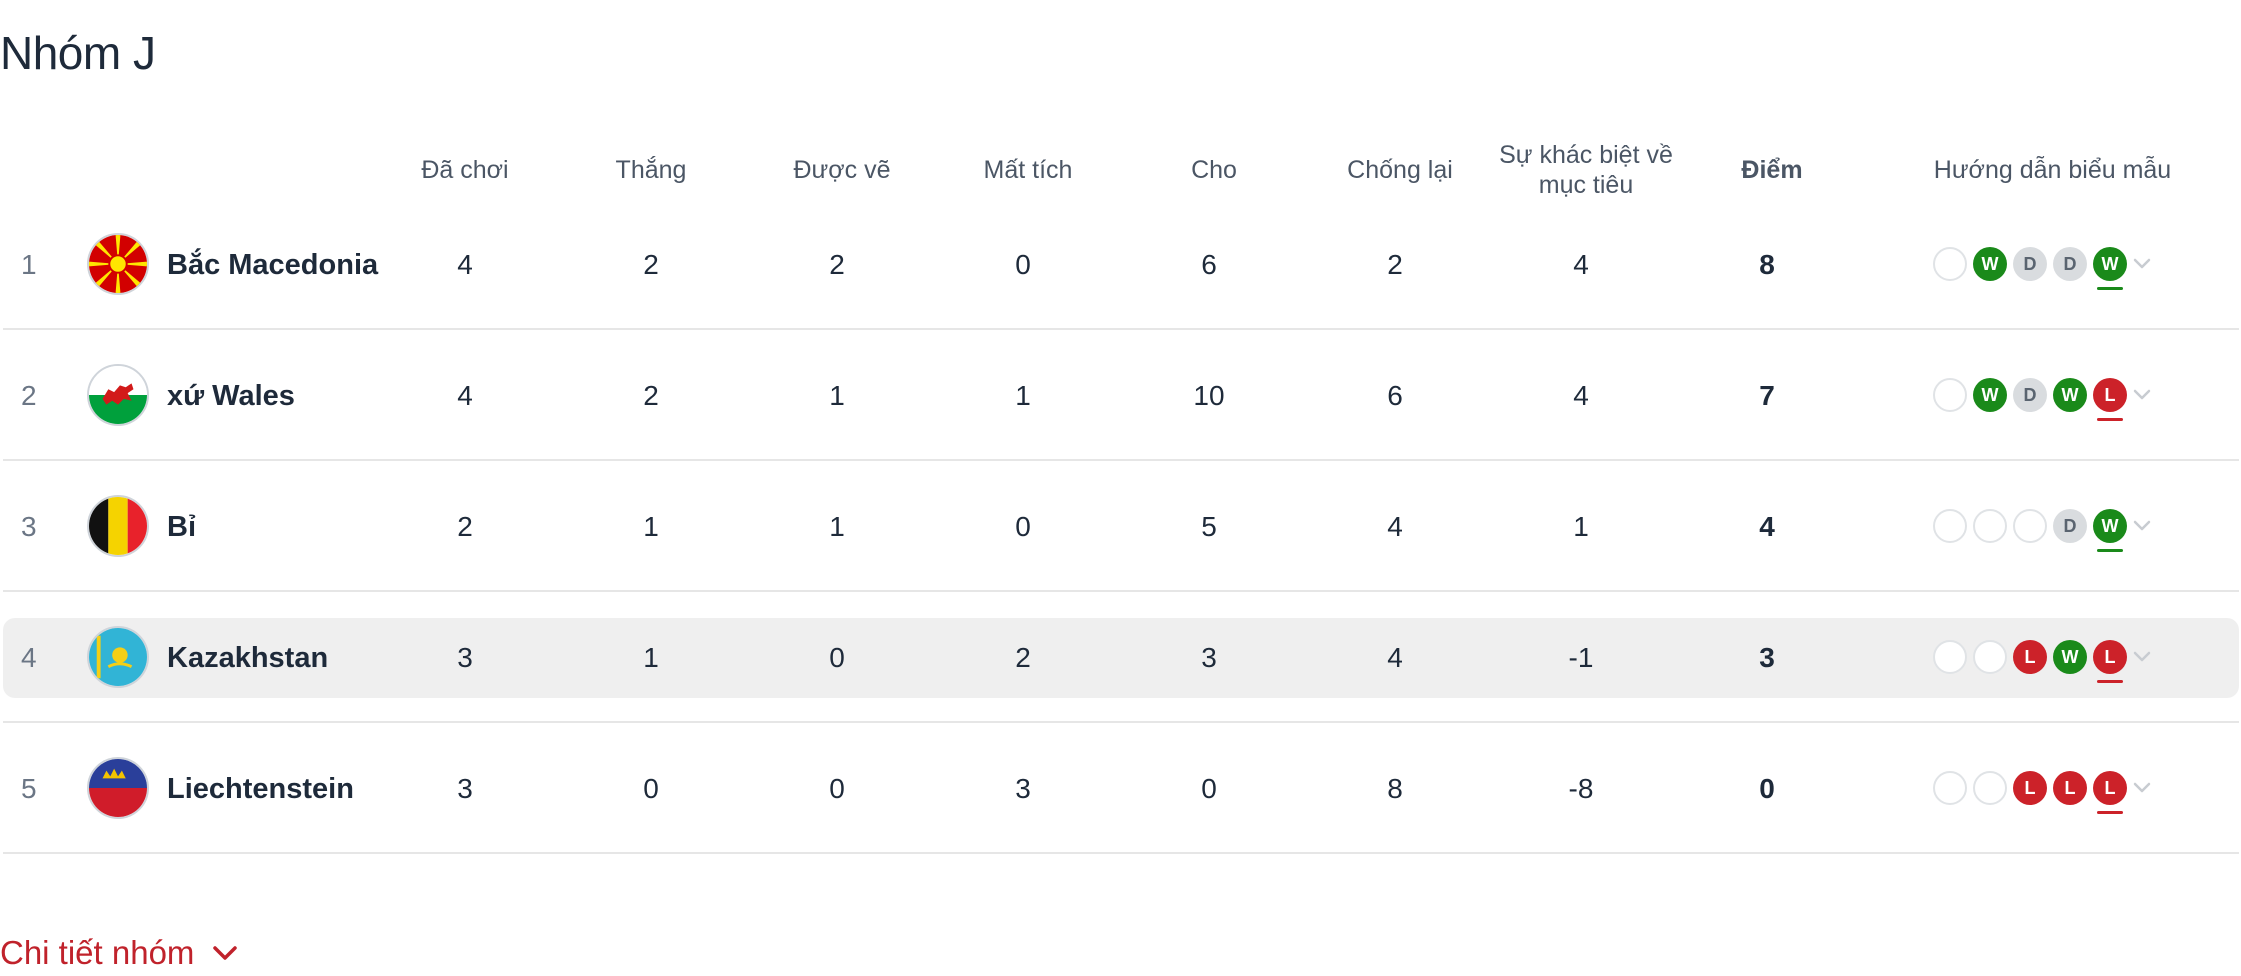 Image resolution: width=2241 pixels, height=976 pixels. I want to click on stat-won: 0, so click(651, 788).